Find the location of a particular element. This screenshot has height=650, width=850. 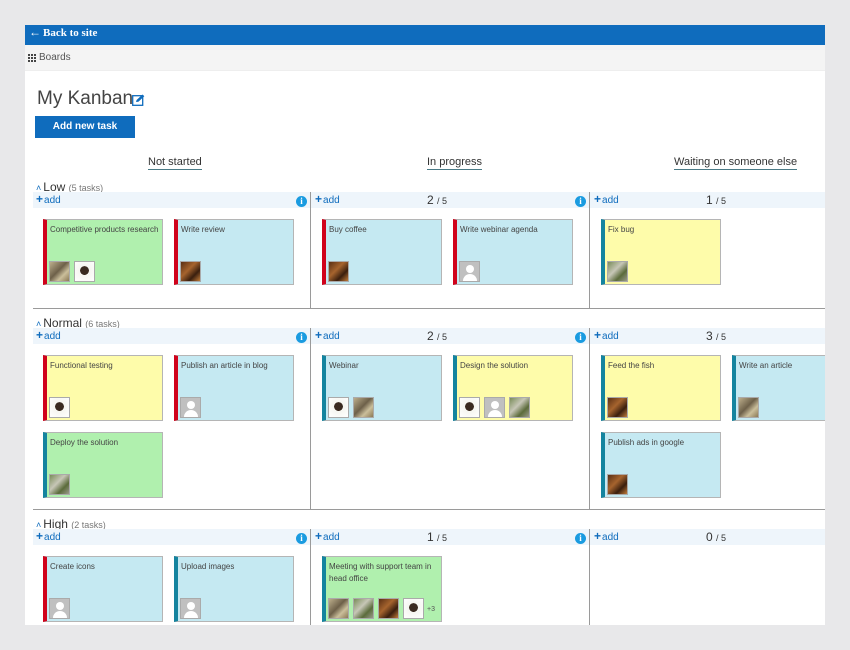

task-card: Functional testing is located at coordinates (103, 388).